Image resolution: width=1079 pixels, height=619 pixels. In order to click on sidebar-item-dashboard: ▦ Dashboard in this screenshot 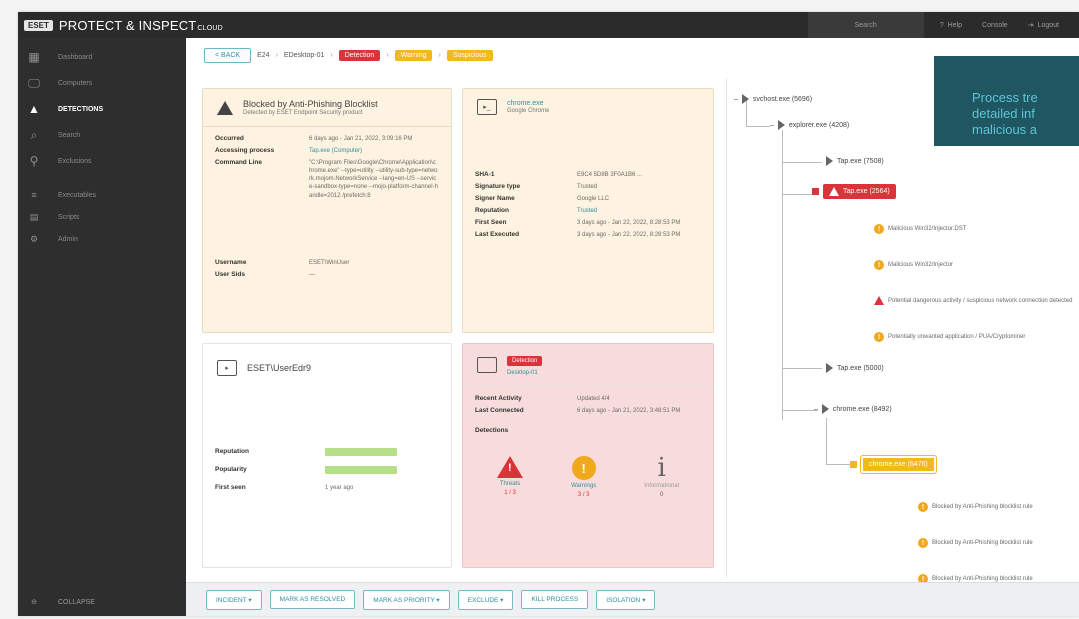, I will do `click(102, 57)`.